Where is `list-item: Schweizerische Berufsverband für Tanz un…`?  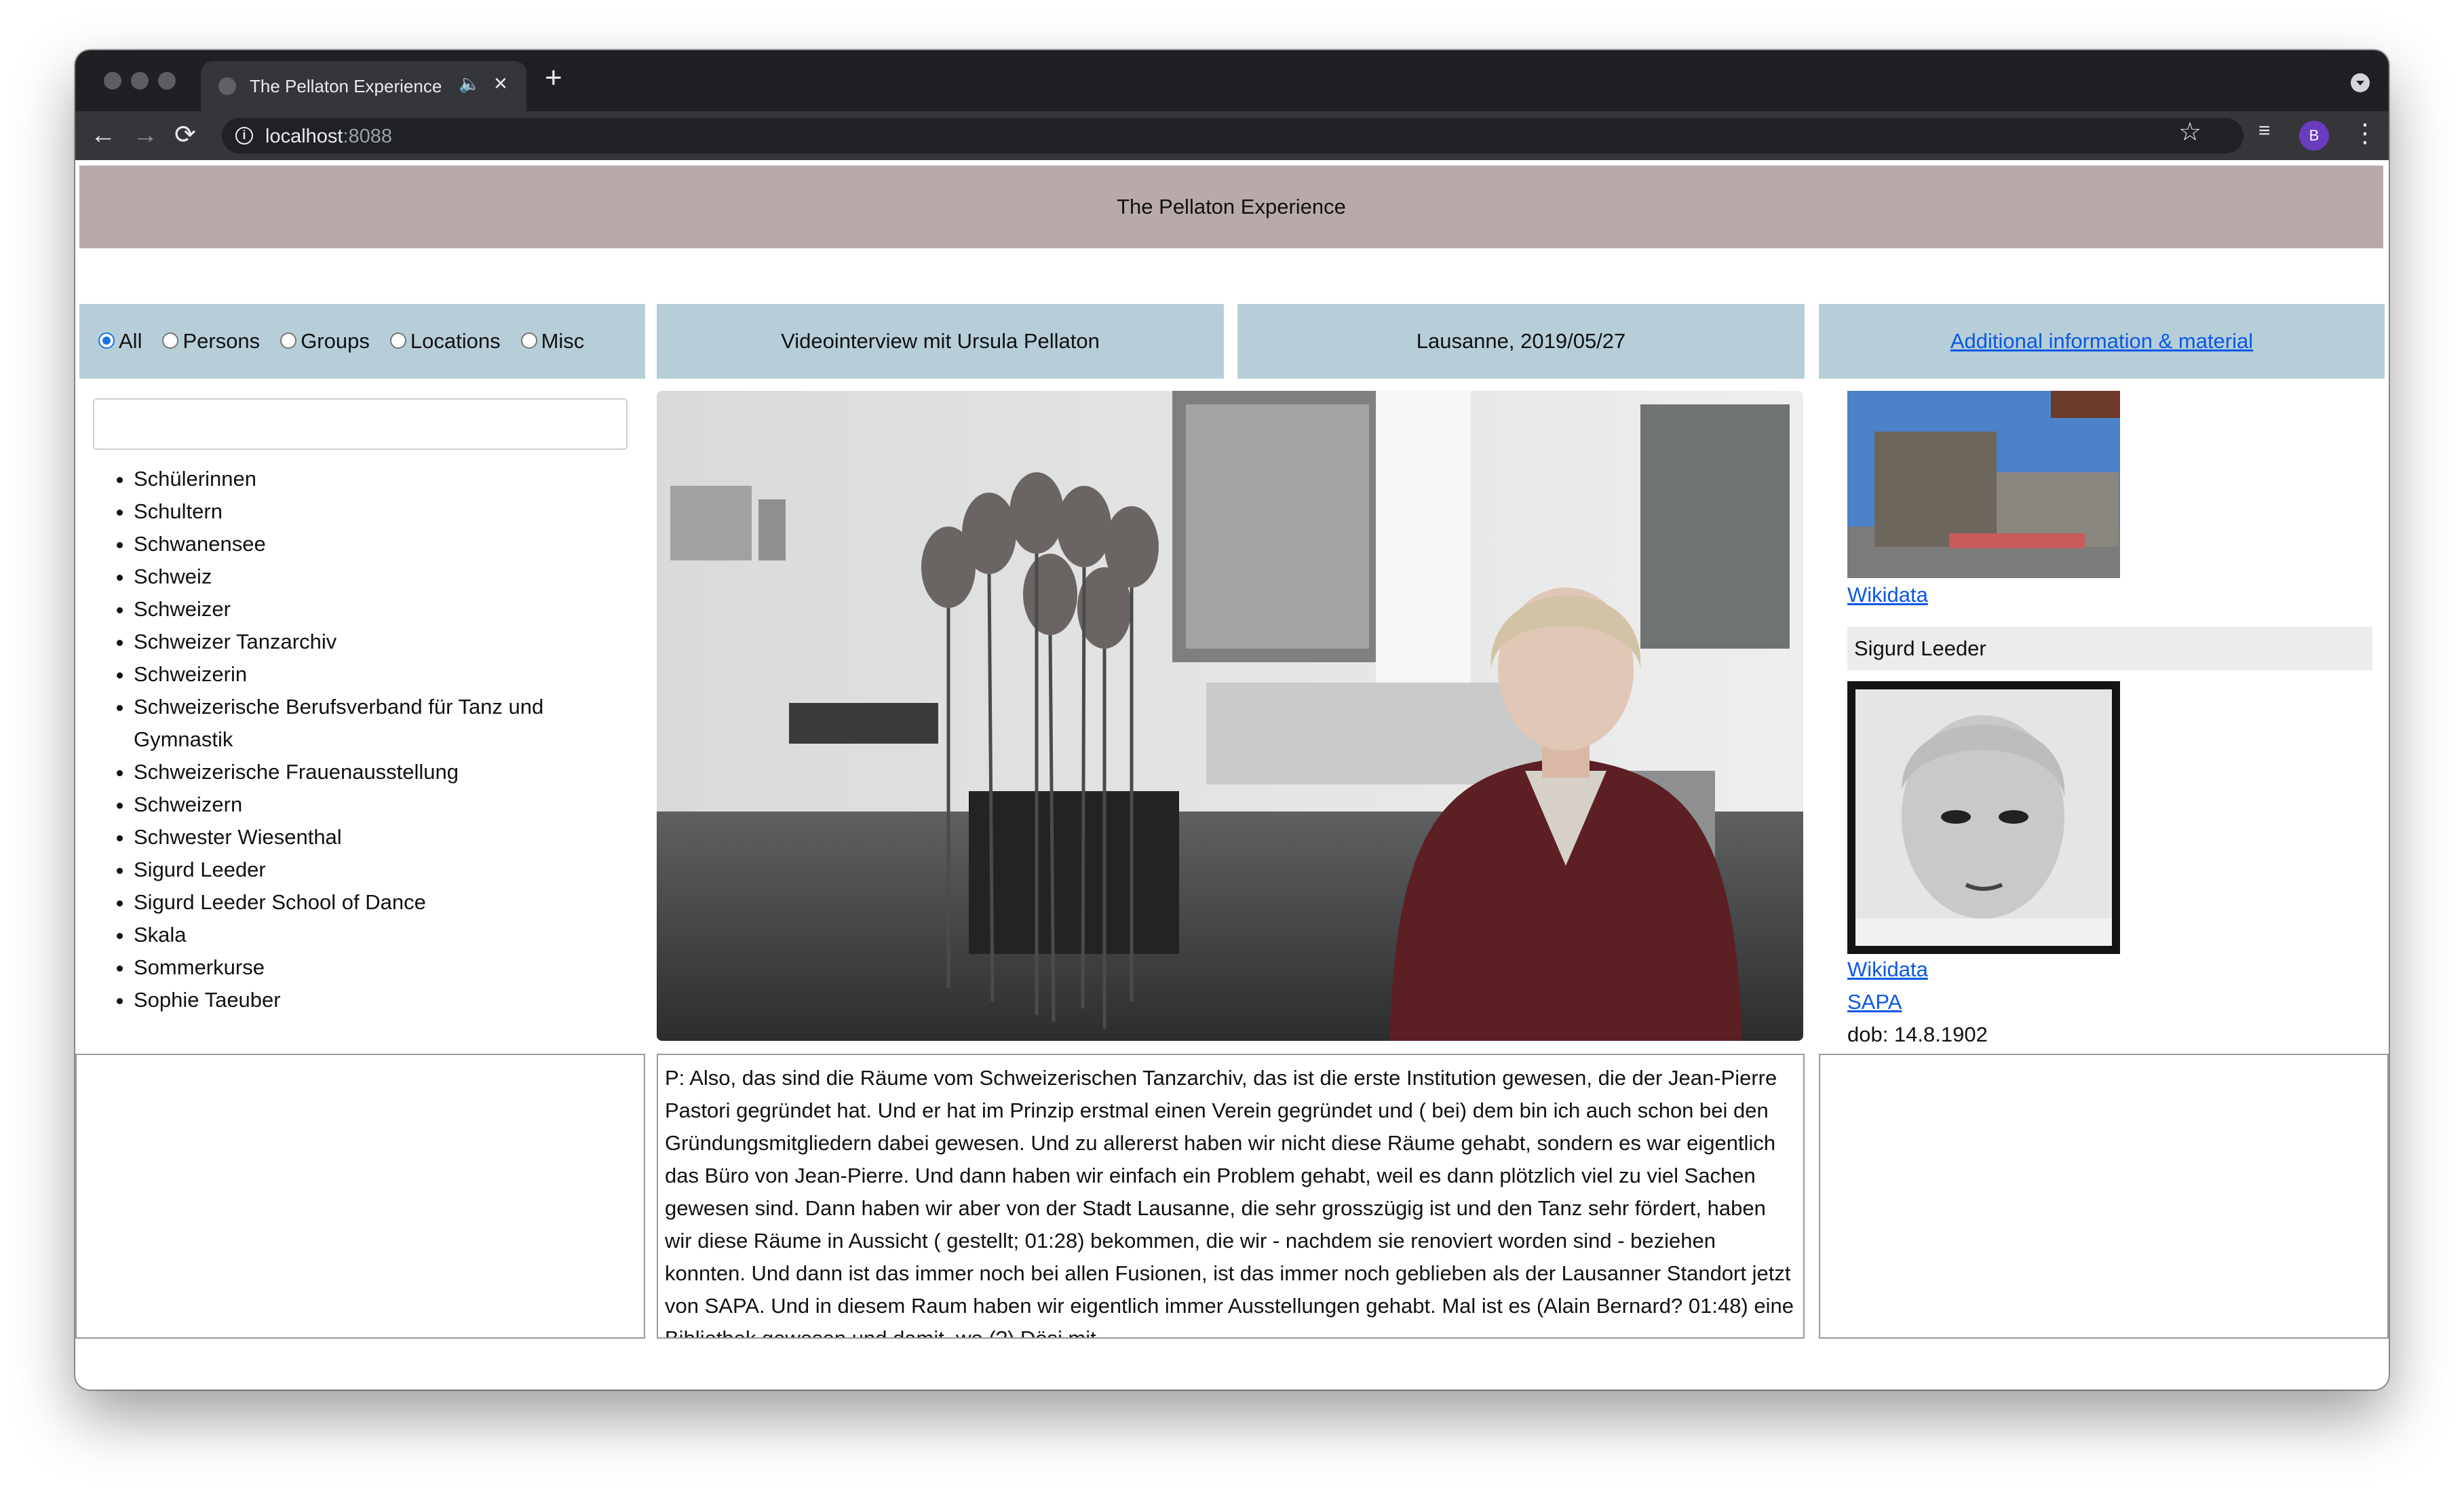
list-item: Schweizerische Berufsverband für Tanz un… is located at coordinates (385, 723).